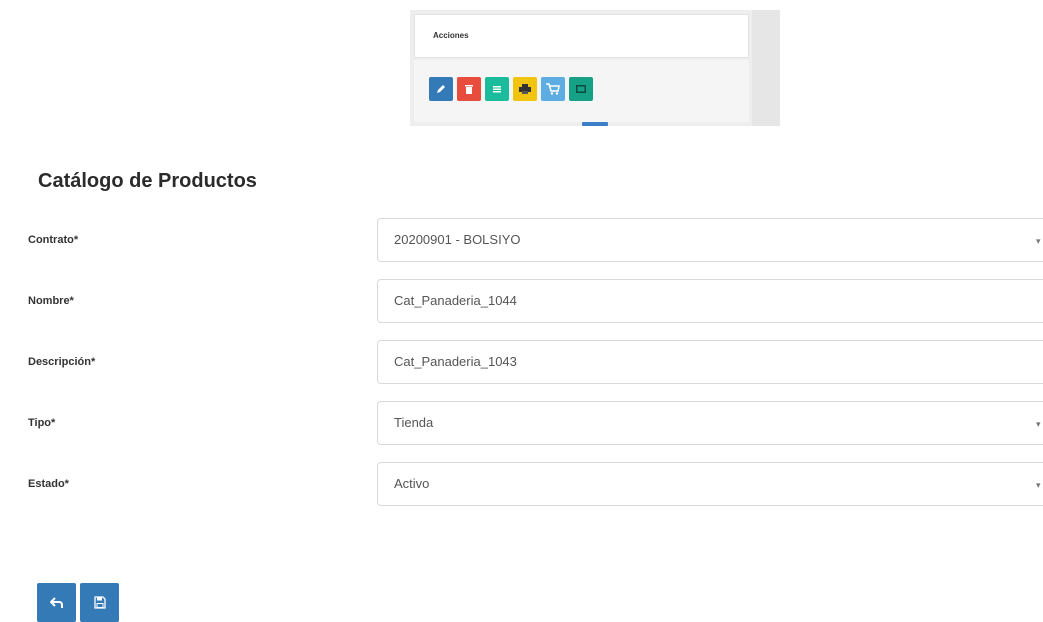 The width and height of the screenshot is (1043, 622). Describe the element at coordinates (51, 301) in the screenshot. I see `nombre-label: Nombre*` at that location.